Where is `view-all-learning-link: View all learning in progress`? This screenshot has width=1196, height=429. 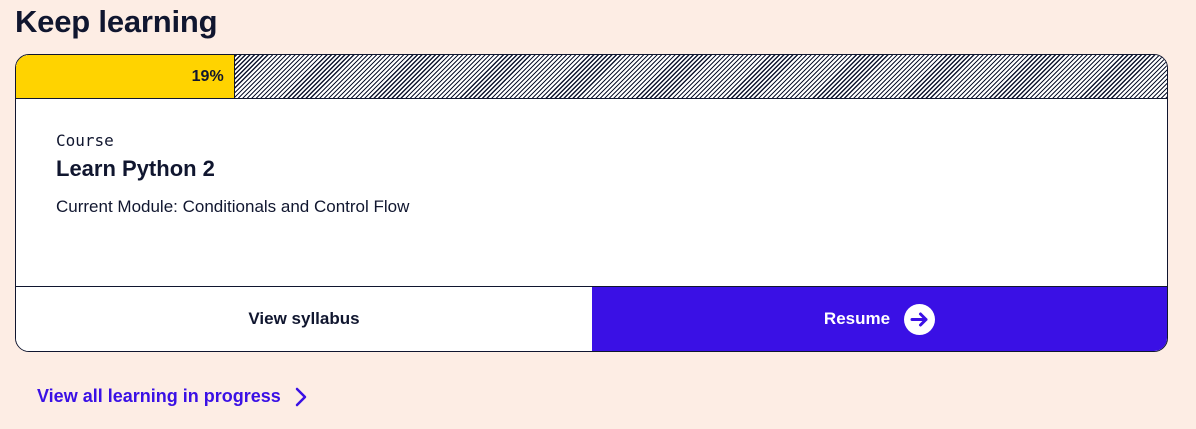
view-all-learning-link: View all learning in progress is located at coordinates (172, 396).